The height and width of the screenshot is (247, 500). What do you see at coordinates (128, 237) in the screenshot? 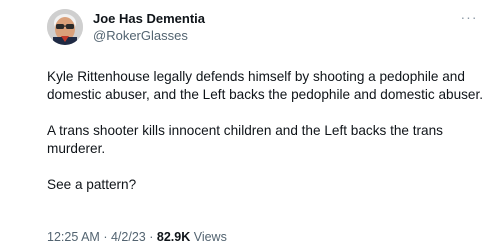
I see `tweet-date: 4/2/23` at bounding box center [128, 237].